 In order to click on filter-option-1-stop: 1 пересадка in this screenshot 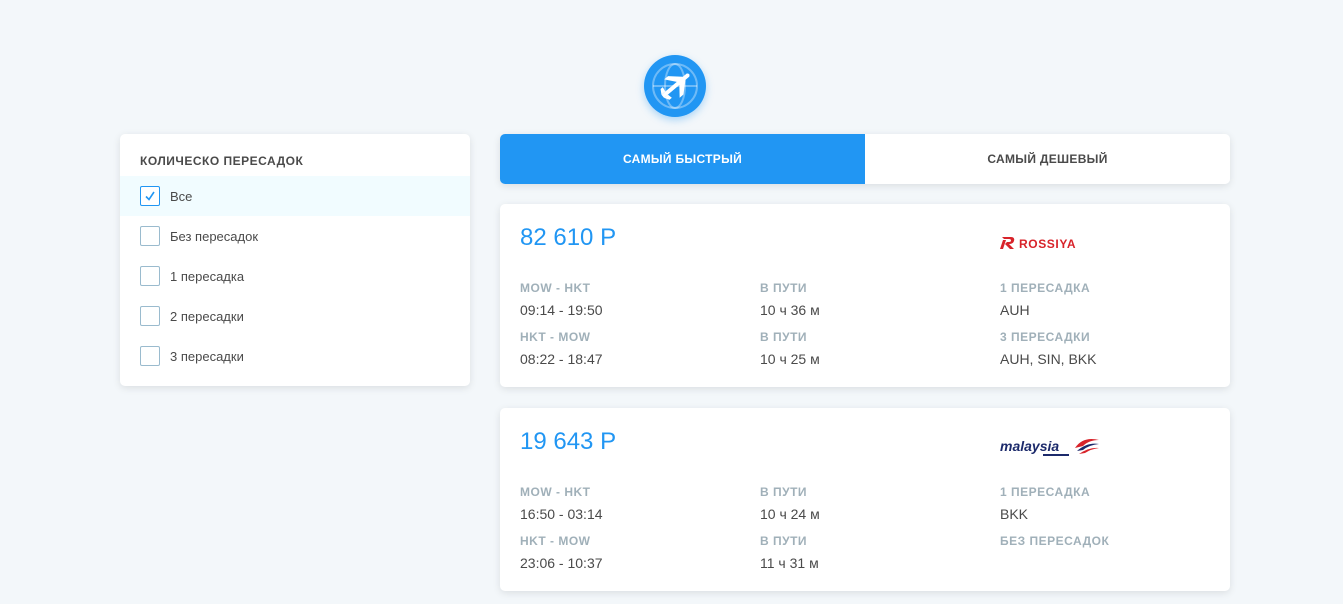, I will do `click(295, 276)`.